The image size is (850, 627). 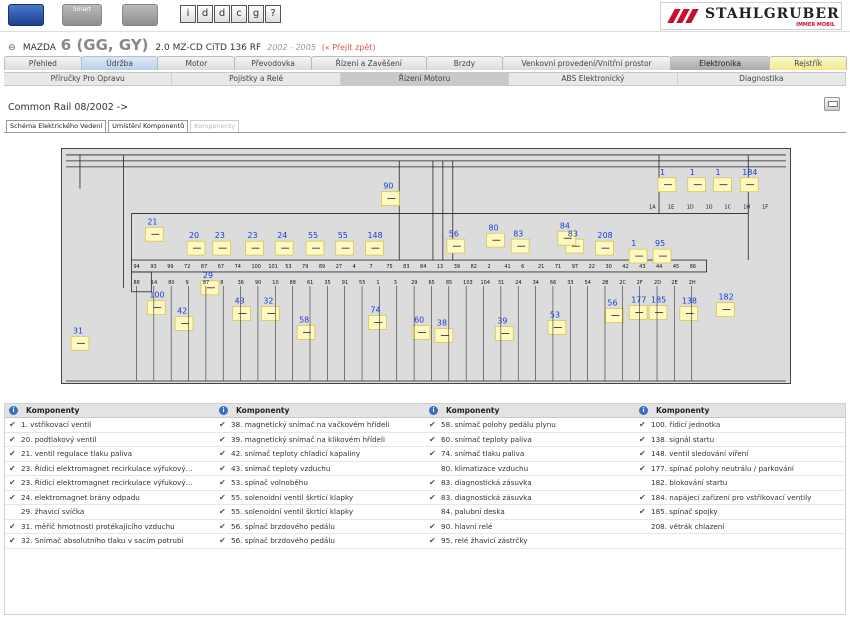 What do you see at coordinates (586, 63) in the screenshot?
I see `tab-venkovni: Venkovní provedení/Vnitřní prostor` at bounding box center [586, 63].